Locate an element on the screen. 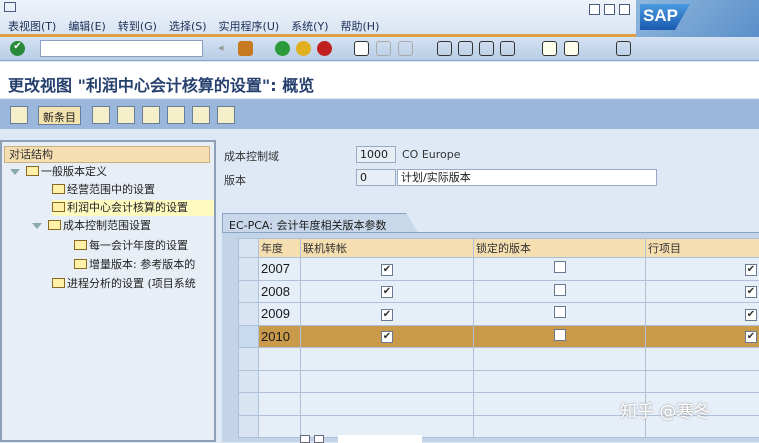 The image size is (759, 443). menu-table-view: 表视图(T) is located at coordinates (32, 26).